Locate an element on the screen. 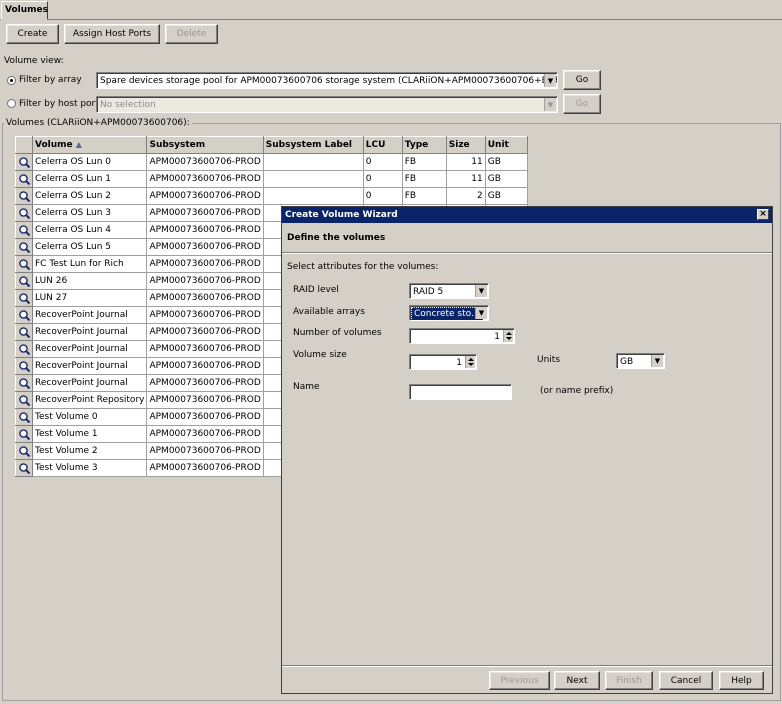 Image resolution: width=782 pixels, height=704 pixels. tab-volumes-label: Volumes is located at coordinates (26, 10).